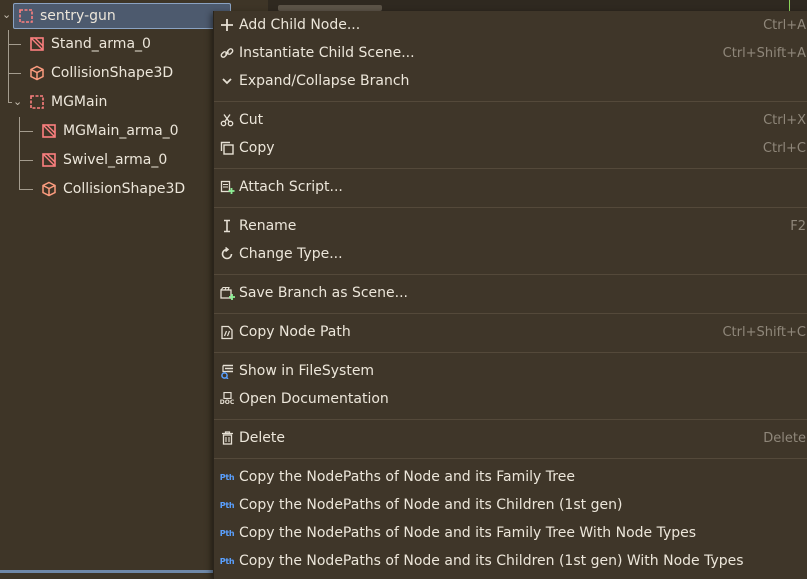 The width and height of the screenshot is (807, 579). What do you see at coordinates (510, 371) in the screenshot?
I see `menu-item-show-in-filesystem: Show in FileSystem` at bounding box center [510, 371].